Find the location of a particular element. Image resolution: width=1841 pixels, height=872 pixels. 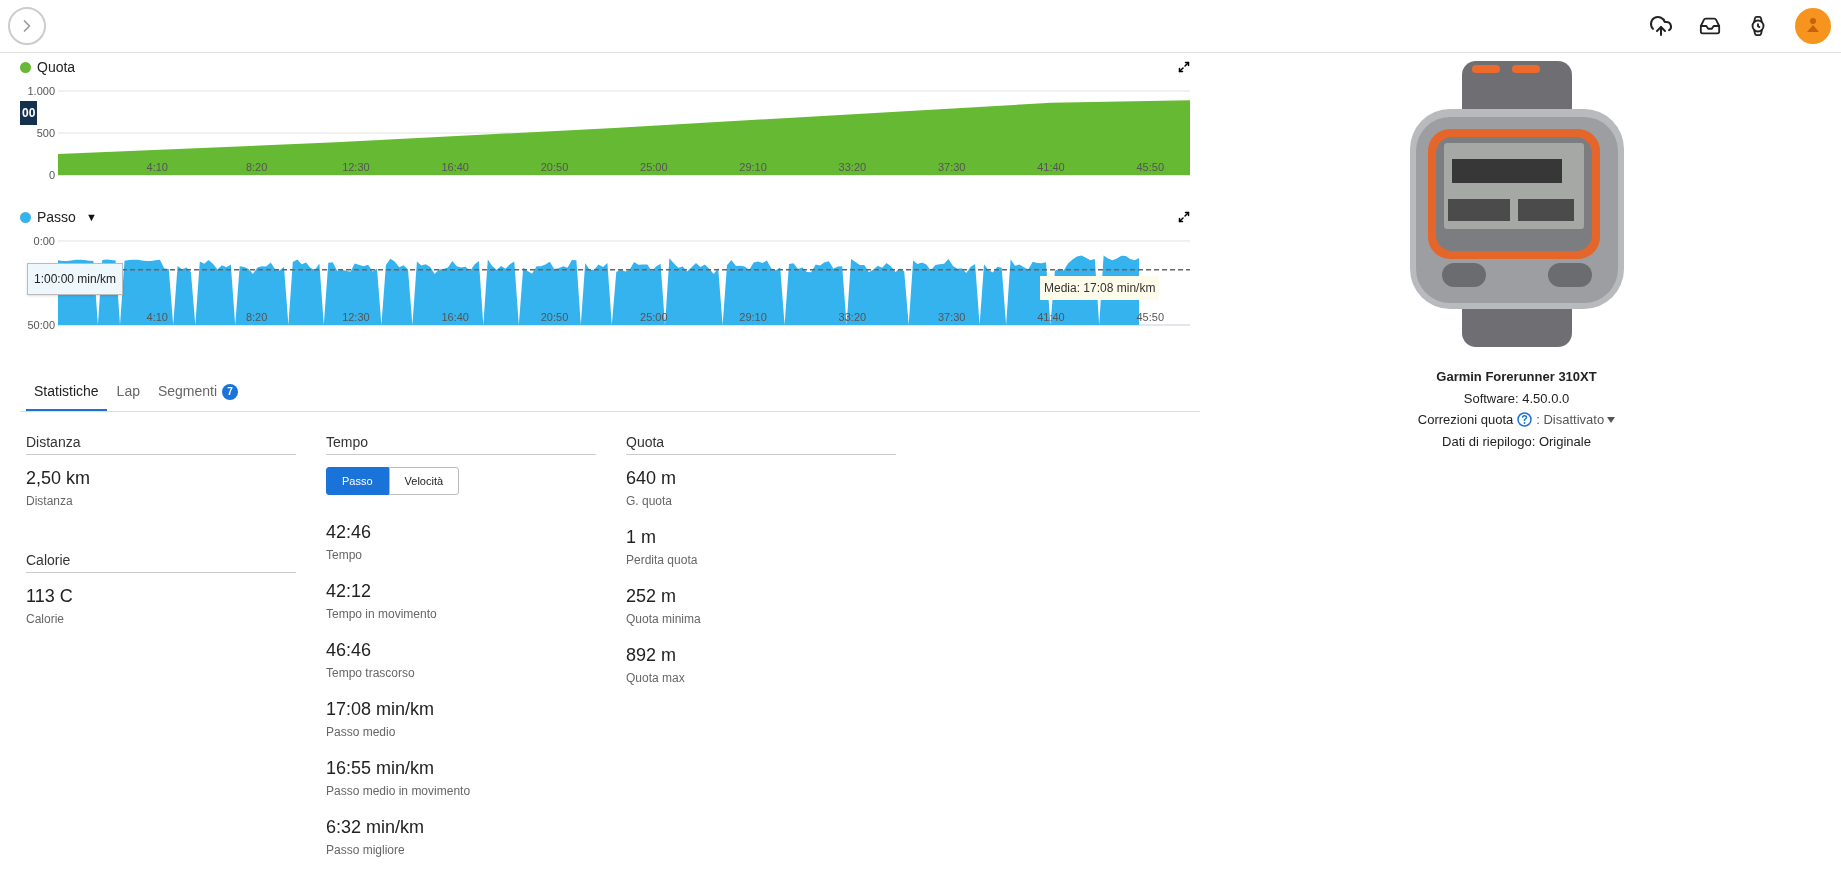

crosshair-label: 00 is located at coordinates (29, 113).